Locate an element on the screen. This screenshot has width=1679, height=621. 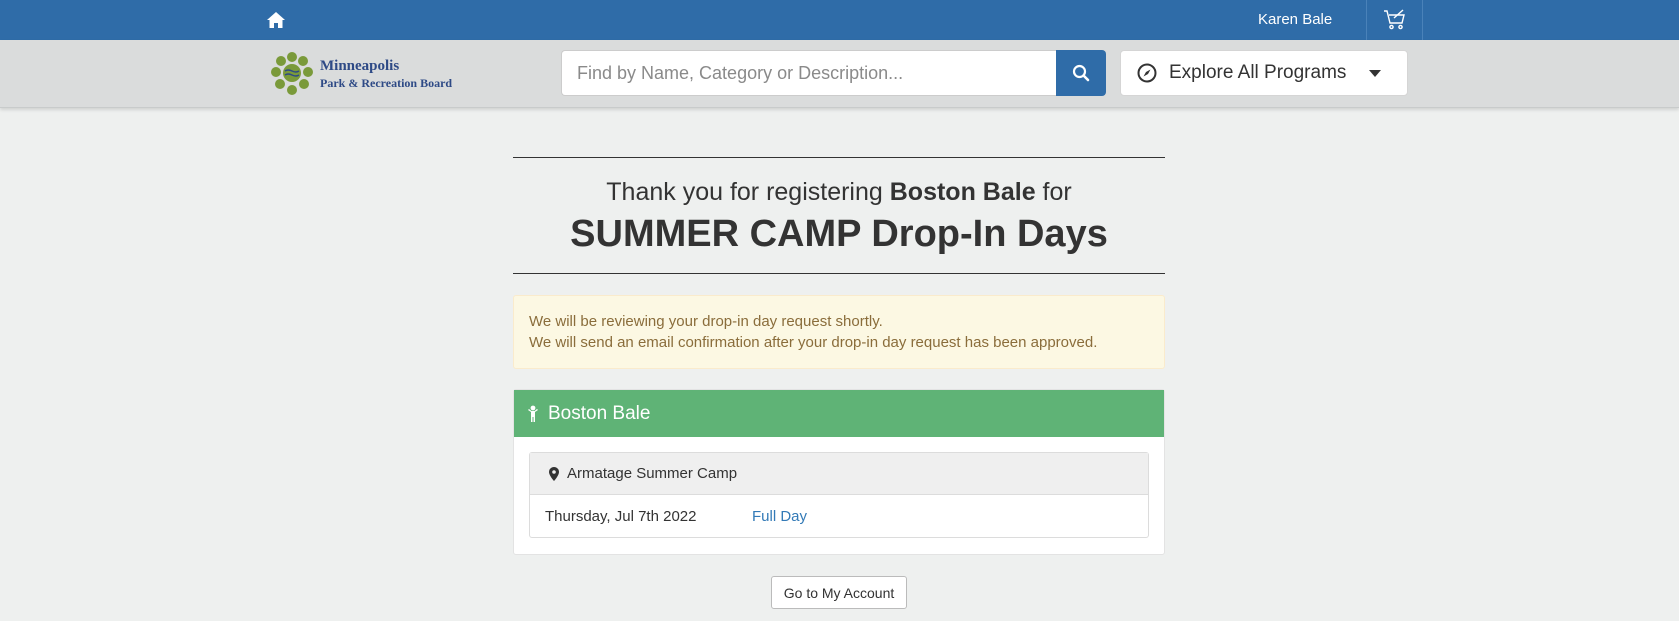
search-icon is located at coordinates (1081, 73).